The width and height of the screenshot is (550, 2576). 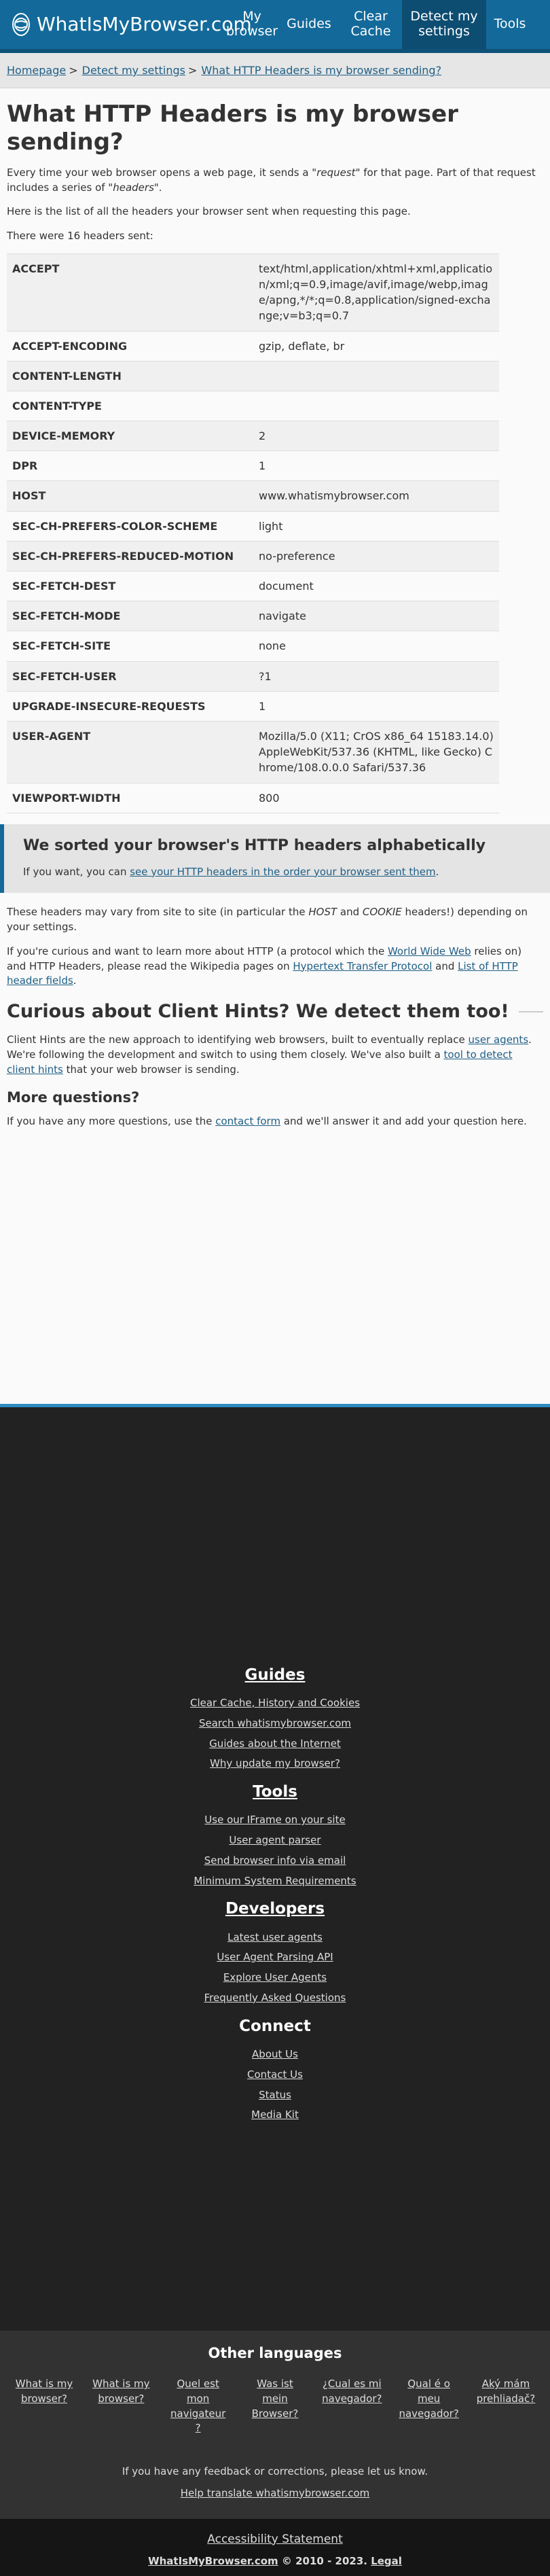 I want to click on table-row: UPGRADE-INSECURE-REQUESTS 1, so click(x=253, y=706).